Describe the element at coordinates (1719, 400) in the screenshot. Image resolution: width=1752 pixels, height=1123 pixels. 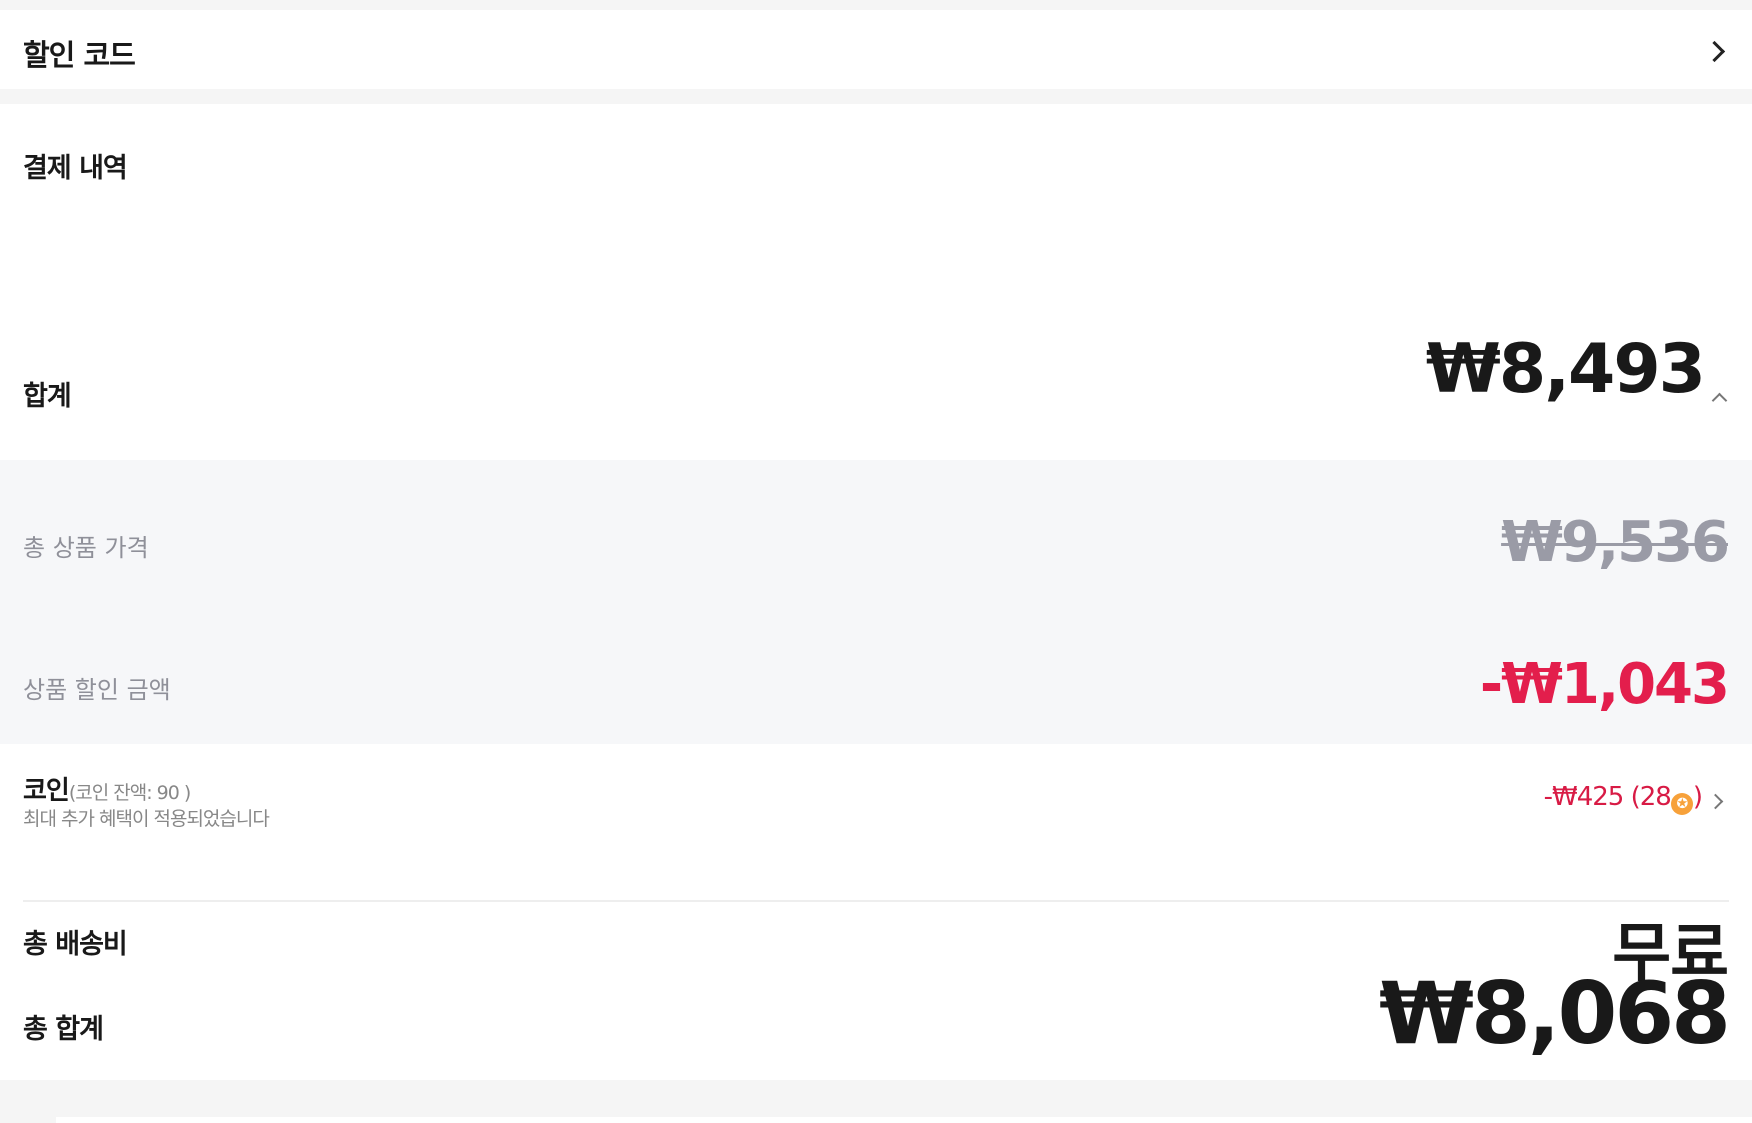
I see `chevron-up-icon` at that location.